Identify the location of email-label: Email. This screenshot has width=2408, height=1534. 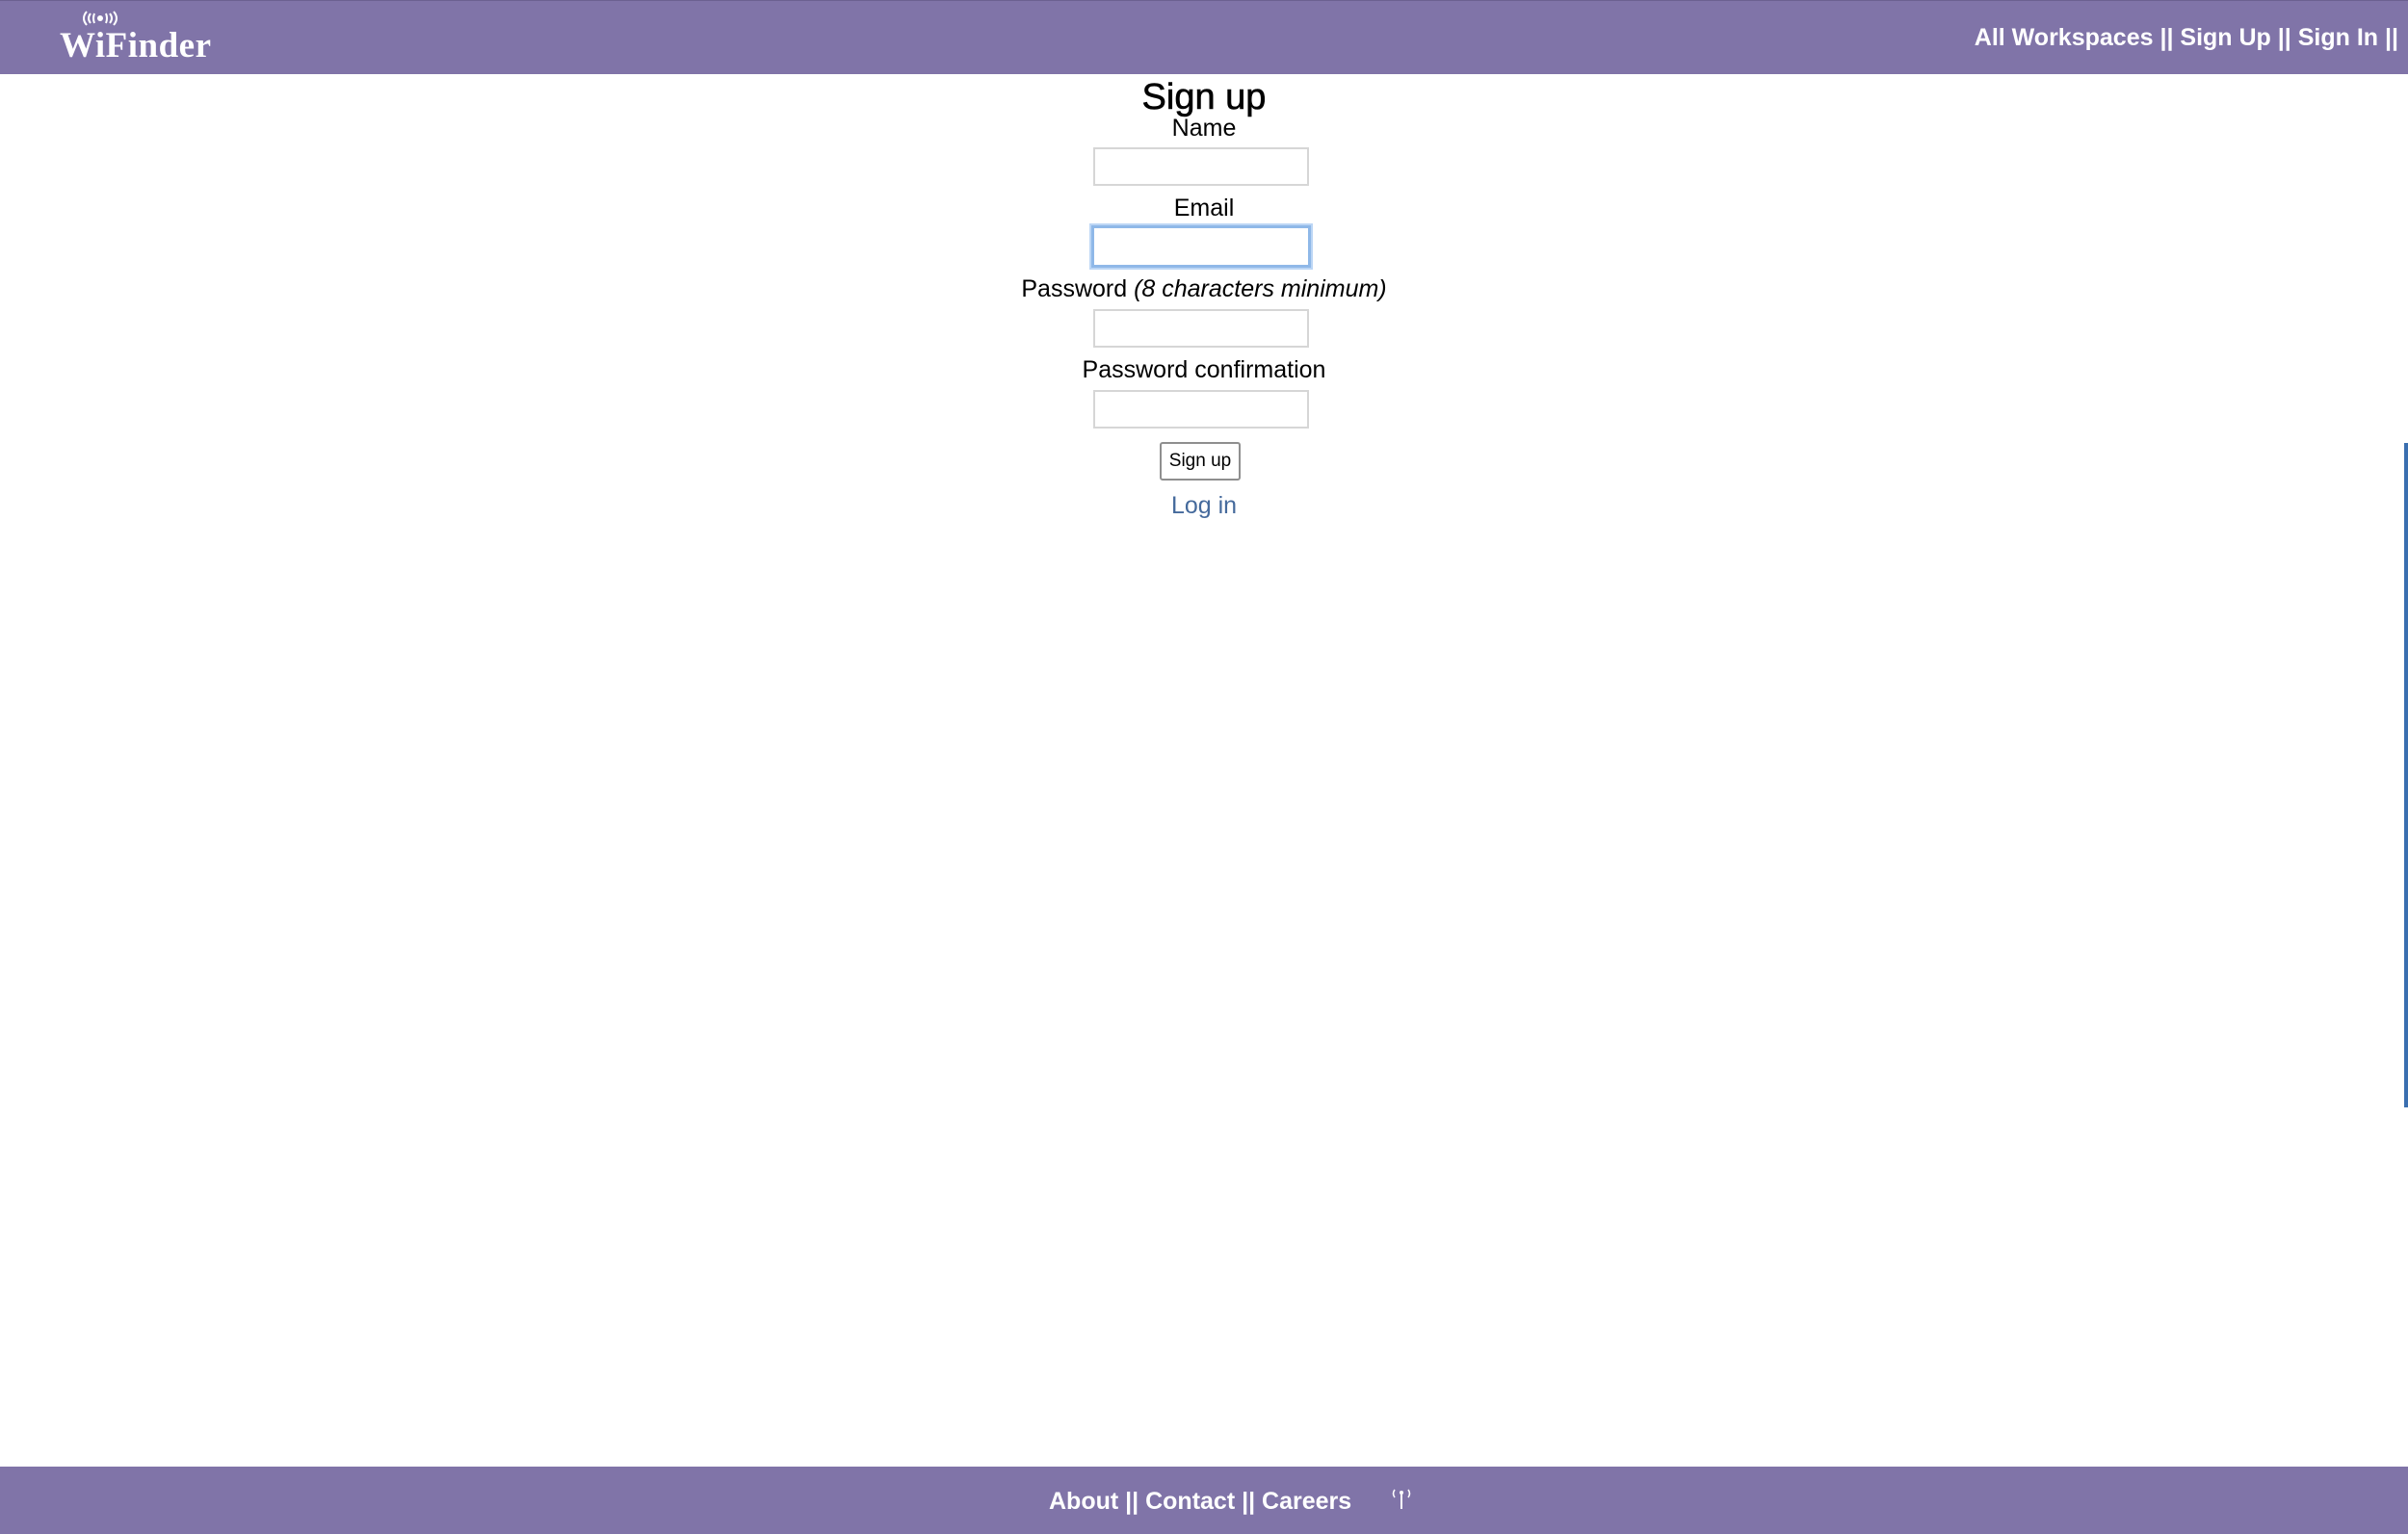
(1204, 208).